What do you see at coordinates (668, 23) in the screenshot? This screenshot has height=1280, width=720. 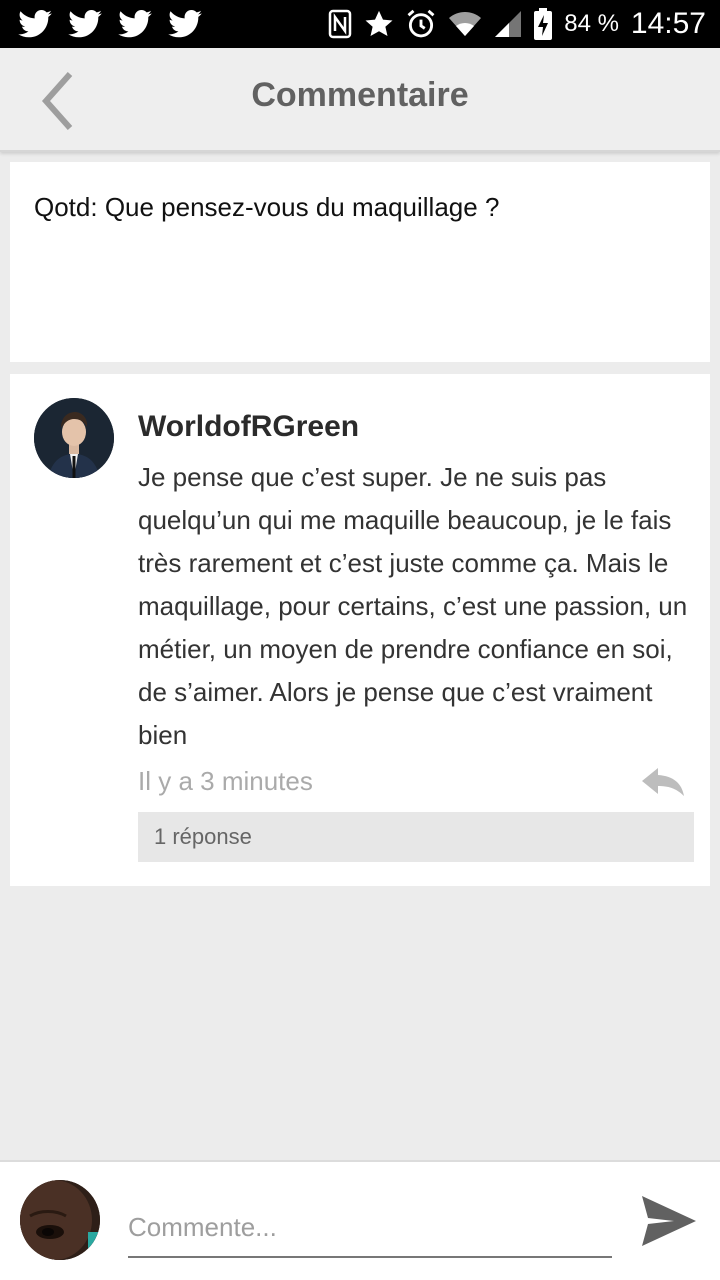 I see `clock: 14:57` at bounding box center [668, 23].